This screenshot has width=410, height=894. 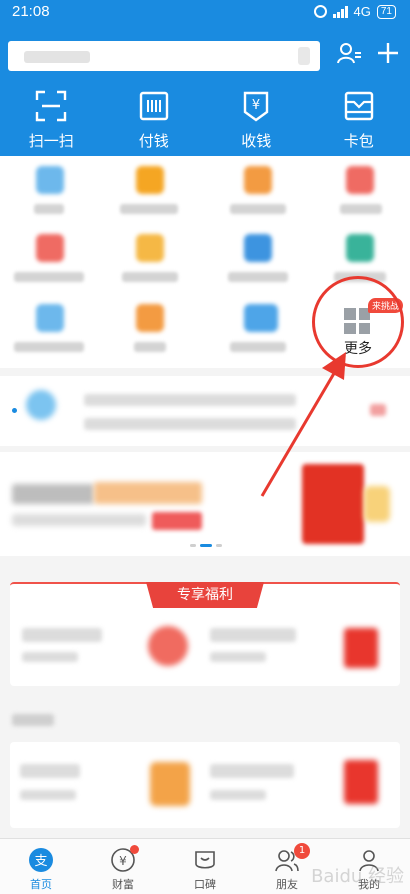 I want to click on quick-action-label: 扫一扫, so click(x=51, y=141).